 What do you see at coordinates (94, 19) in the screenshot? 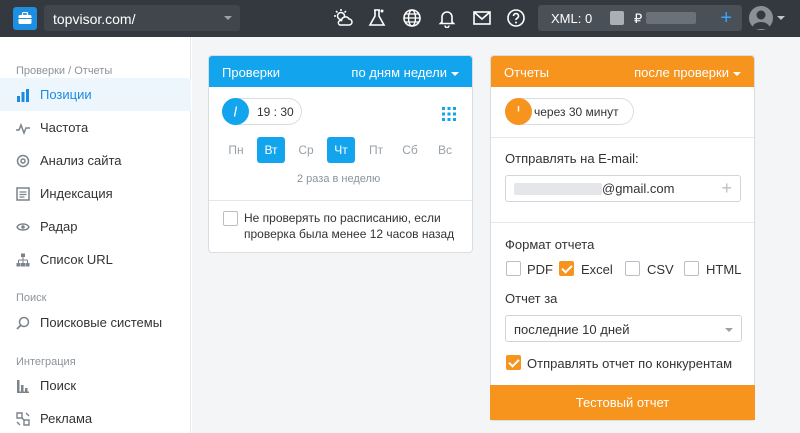
I see `project-name: topvisor.com/` at bounding box center [94, 19].